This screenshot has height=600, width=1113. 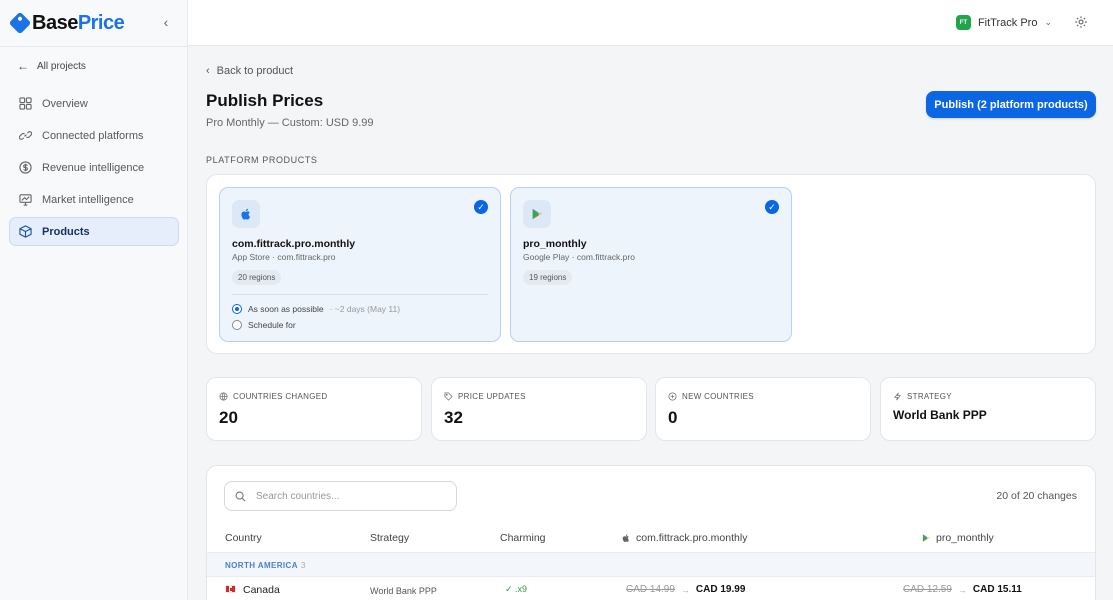 I want to click on stat-value: 32, so click(x=453, y=417).